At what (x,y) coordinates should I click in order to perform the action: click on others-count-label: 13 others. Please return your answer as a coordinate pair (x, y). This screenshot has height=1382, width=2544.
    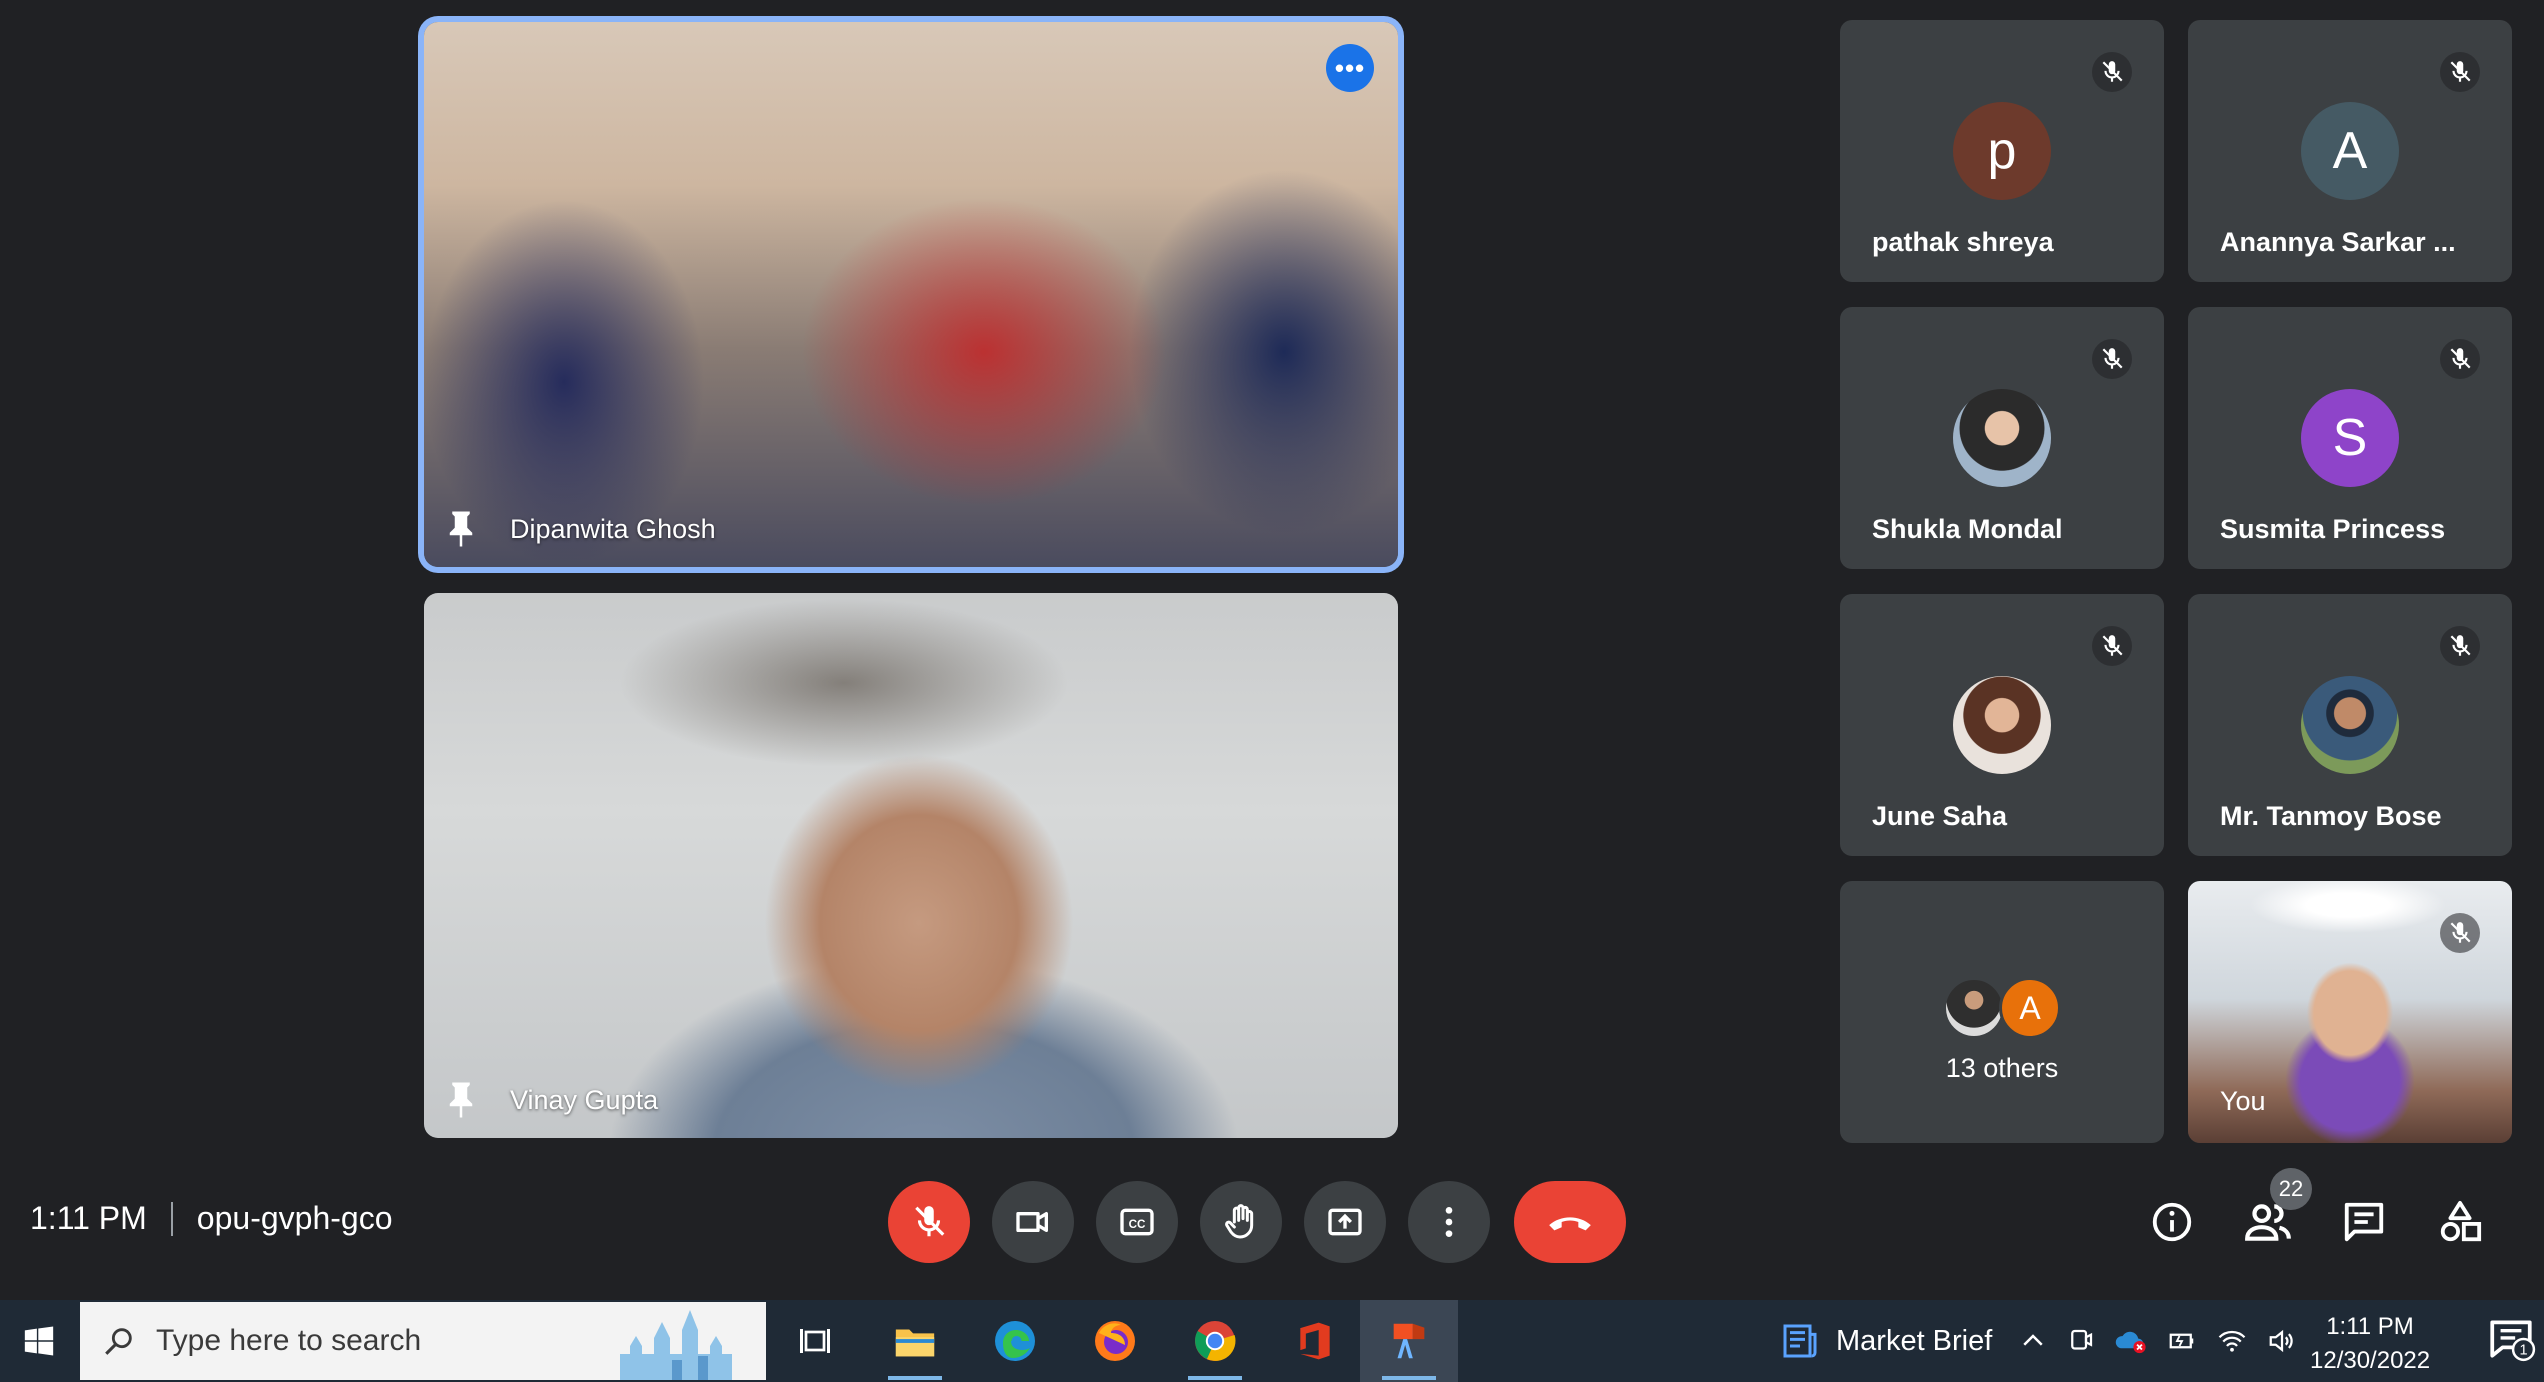
    Looking at the image, I should click on (2002, 1068).